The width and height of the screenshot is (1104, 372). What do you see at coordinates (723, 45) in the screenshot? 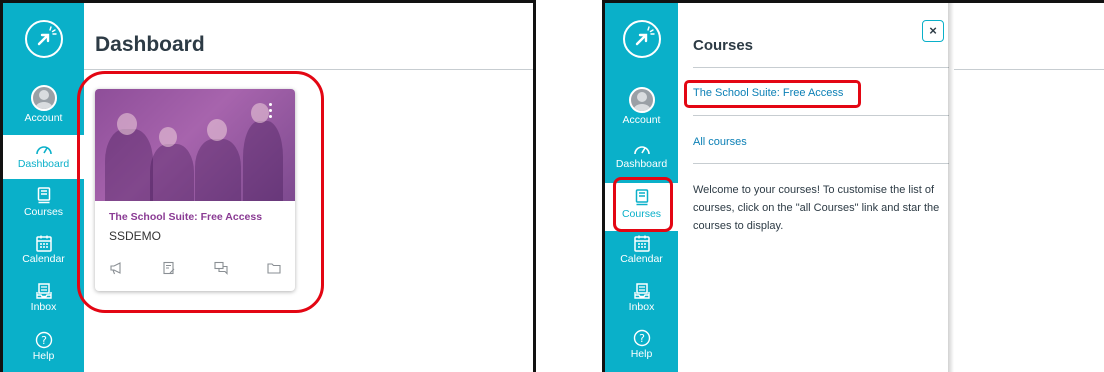
I see `tray-title: Courses` at bounding box center [723, 45].